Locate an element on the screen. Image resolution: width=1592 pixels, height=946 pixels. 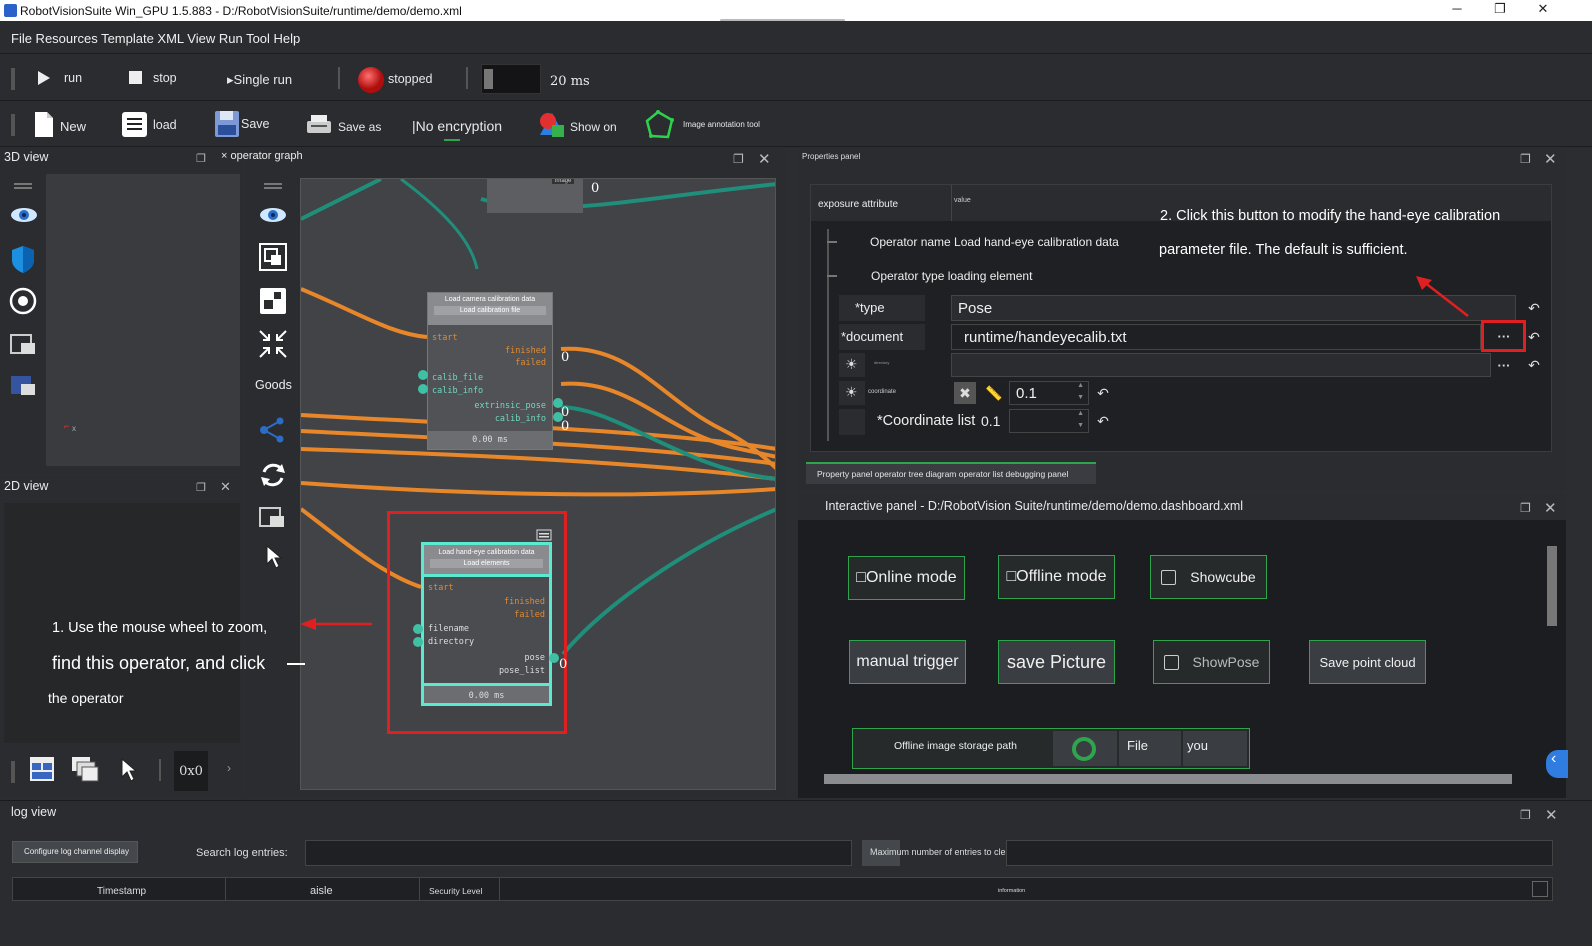
browse-directory-button: ··· is located at coordinates (1504, 365).